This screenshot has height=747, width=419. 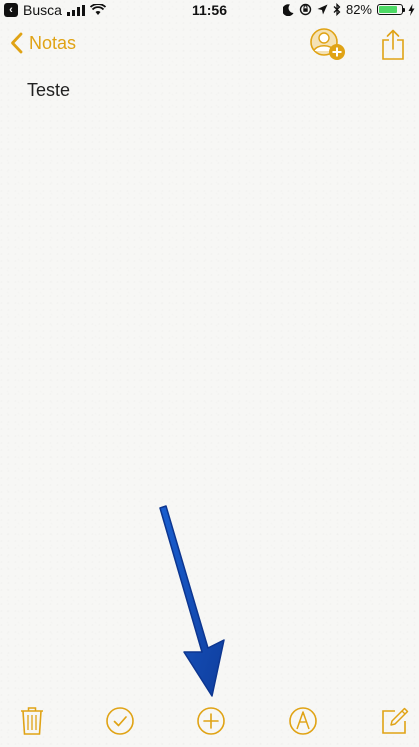 I want to click on compose-button, so click(x=395, y=721).